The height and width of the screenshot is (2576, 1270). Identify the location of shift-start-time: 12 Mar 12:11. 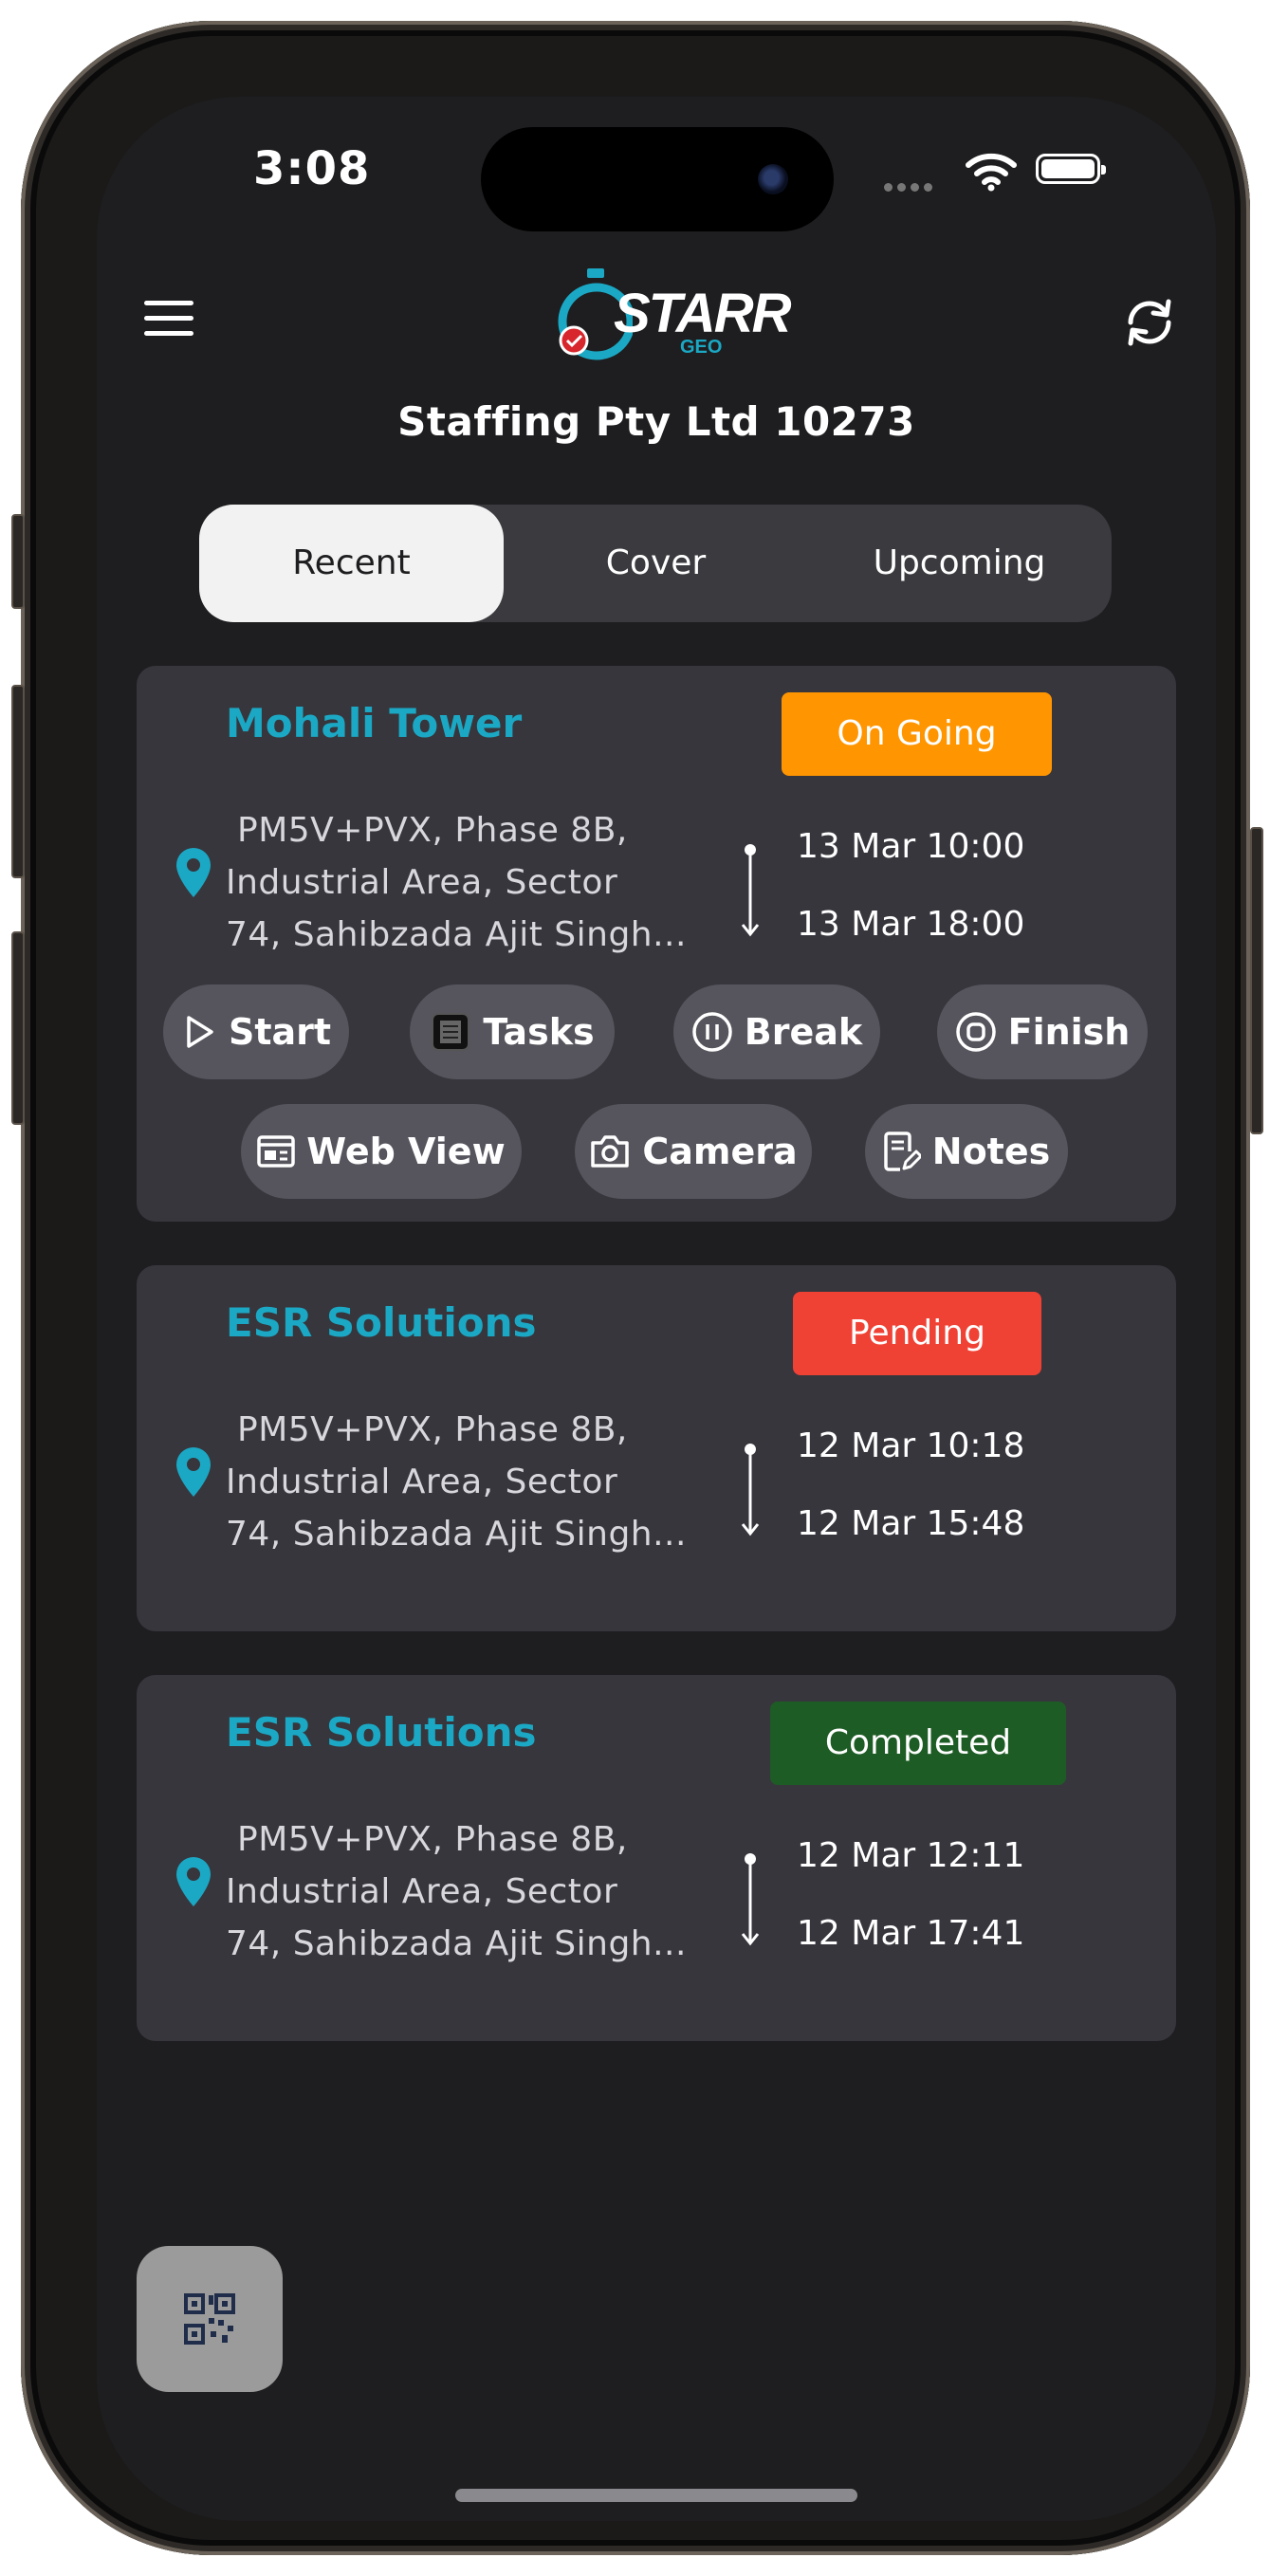
(911, 1855).